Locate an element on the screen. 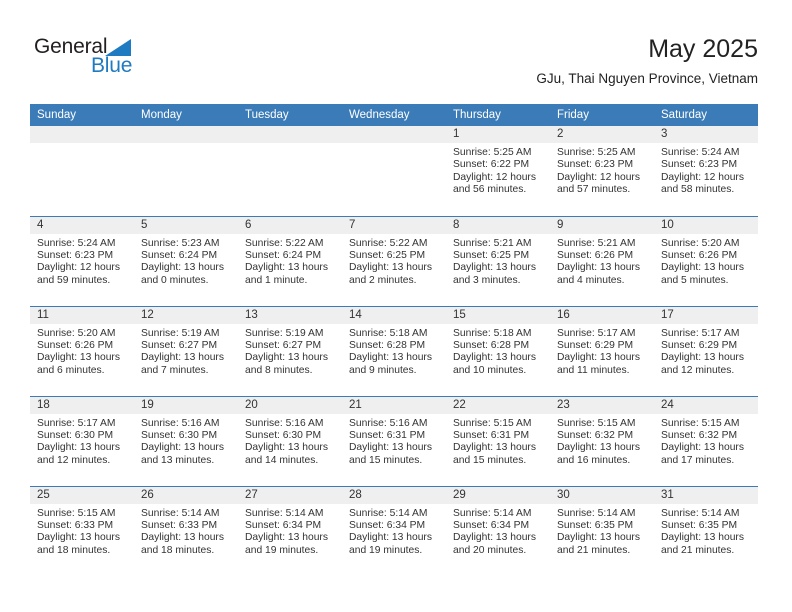 This screenshot has height=612, width=792. sunset-time: Sunset: 6:25 PM is located at coordinates (491, 255).